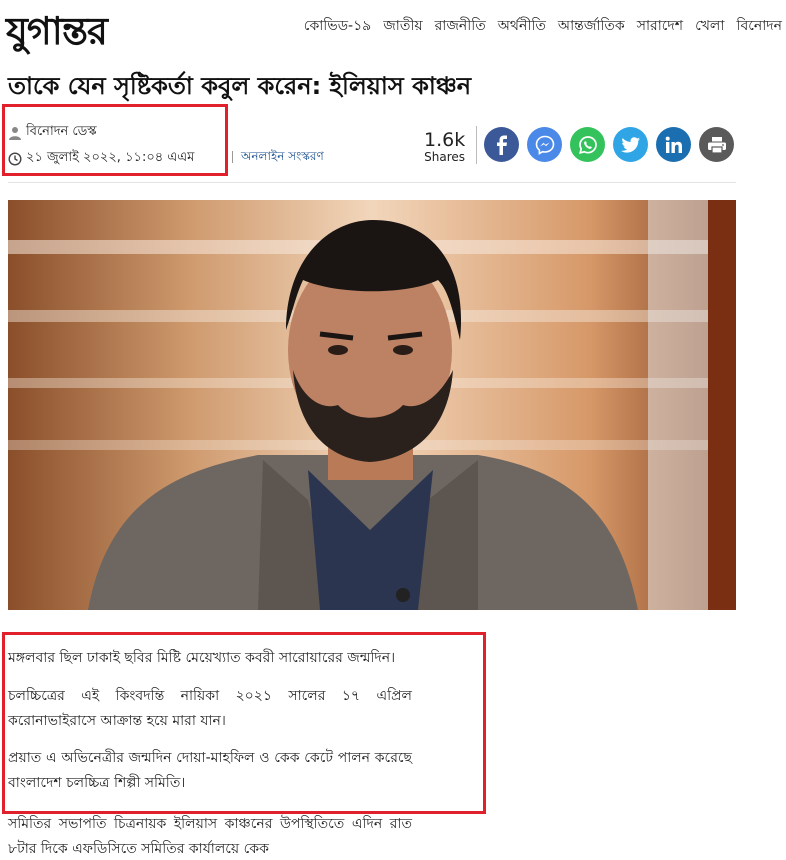 The height and width of the screenshot is (860, 786). What do you see at coordinates (445, 140) in the screenshot?
I see `share-count: 1.6k` at bounding box center [445, 140].